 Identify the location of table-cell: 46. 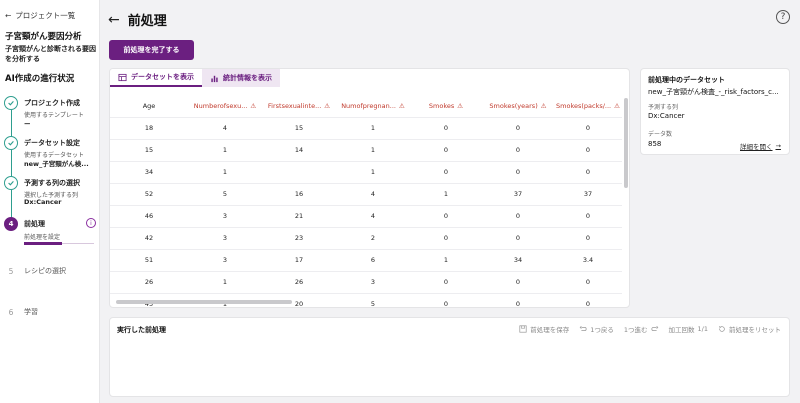
(149, 215).